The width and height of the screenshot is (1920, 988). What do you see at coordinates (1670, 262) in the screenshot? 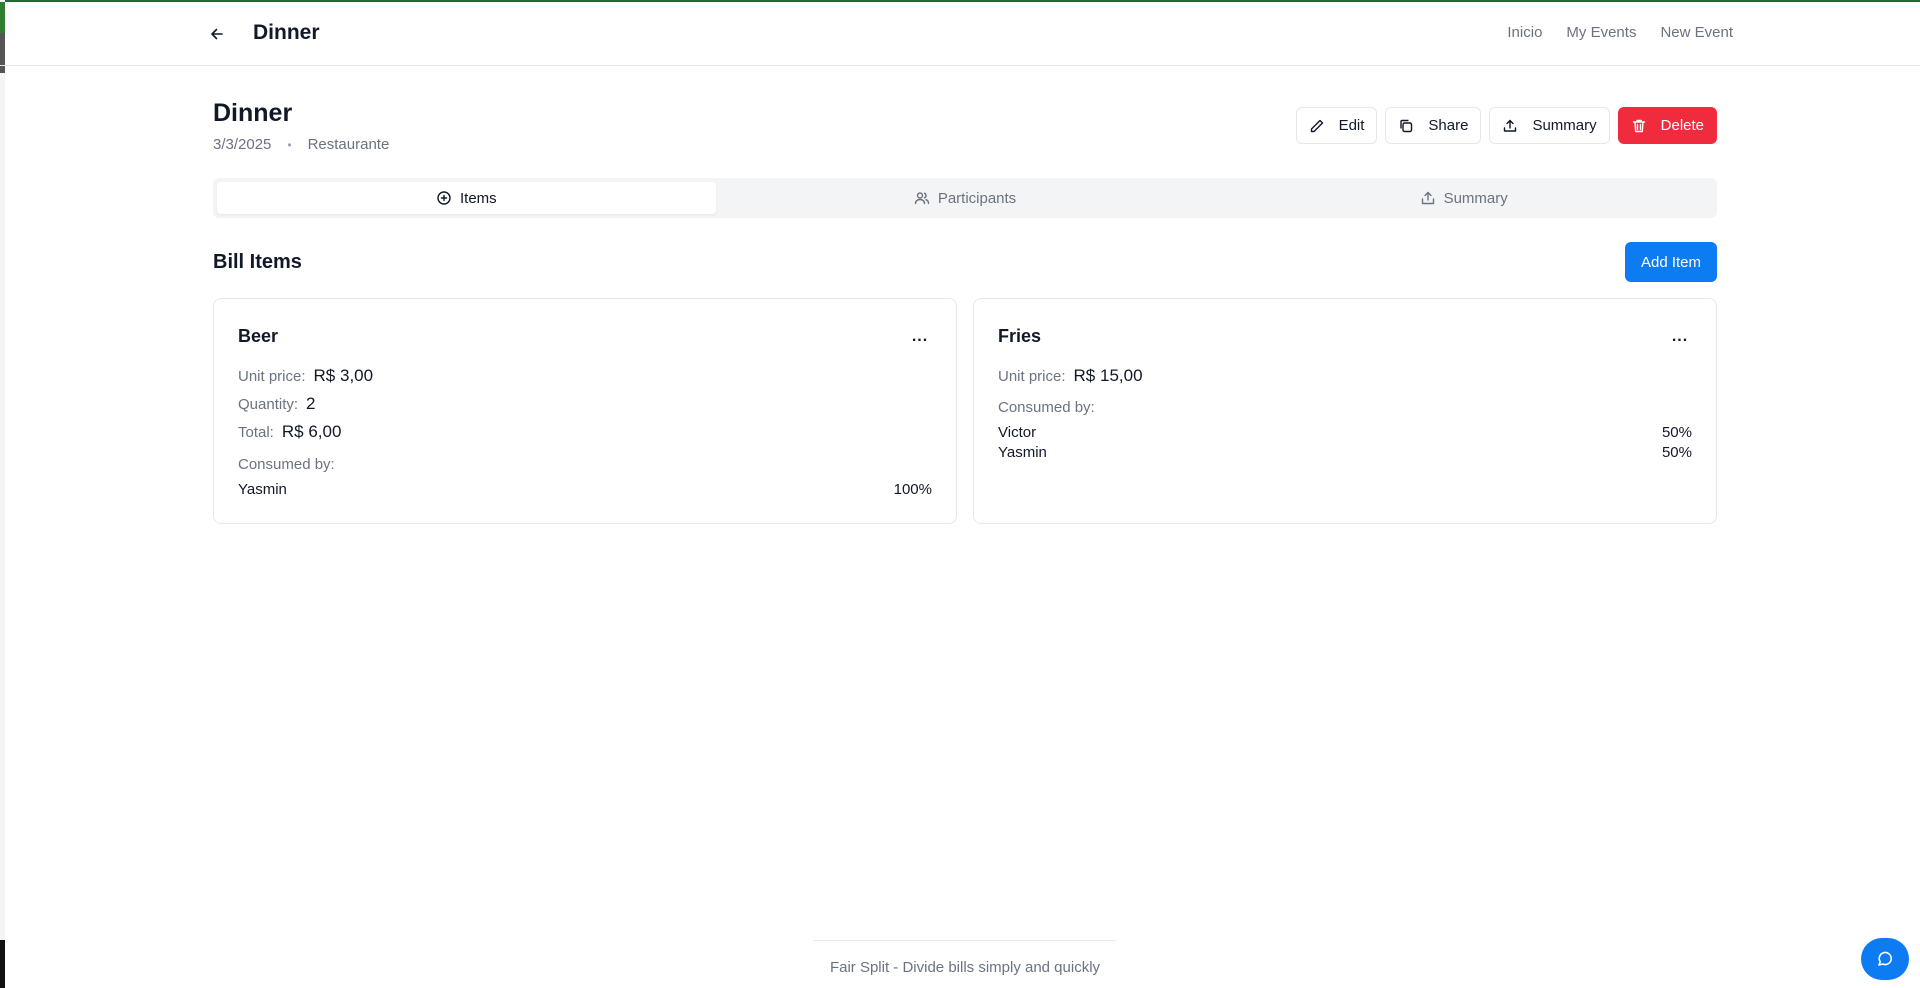
I see `add-item-button: Add Item` at bounding box center [1670, 262].